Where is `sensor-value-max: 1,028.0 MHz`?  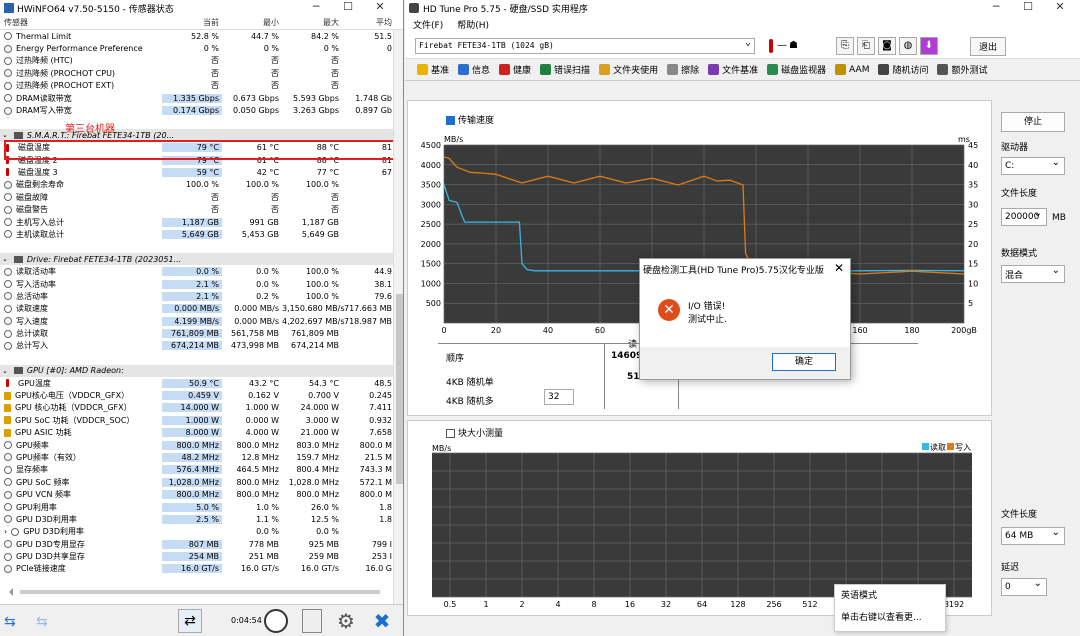 sensor-value-max: 1,028.0 MHz is located at coordinates (313, 482).